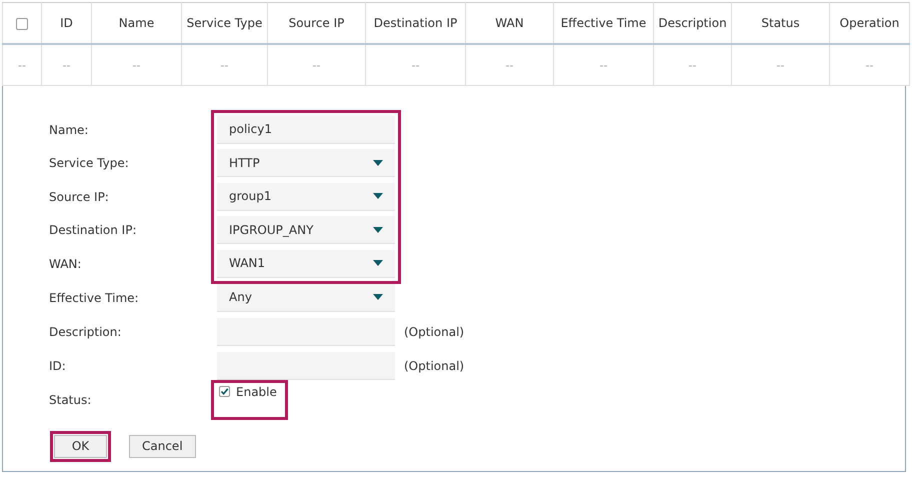  I want to click on column-header: Destination IP, so click(416, 23).